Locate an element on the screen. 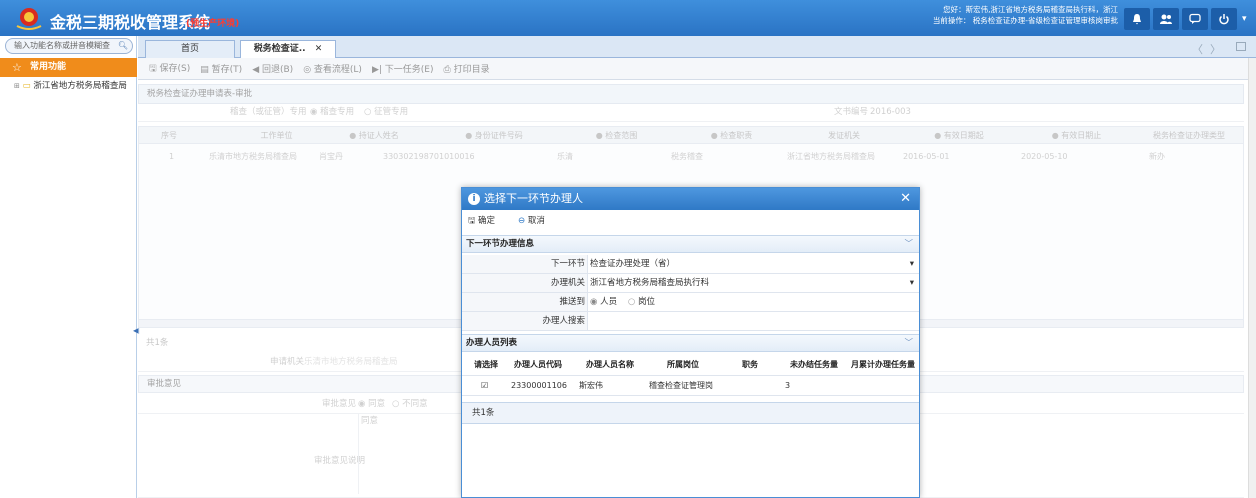  org-tree-root: ⊞ ▭ 浙江省地方税务局稽查局 is located at coordinates (70, 85).